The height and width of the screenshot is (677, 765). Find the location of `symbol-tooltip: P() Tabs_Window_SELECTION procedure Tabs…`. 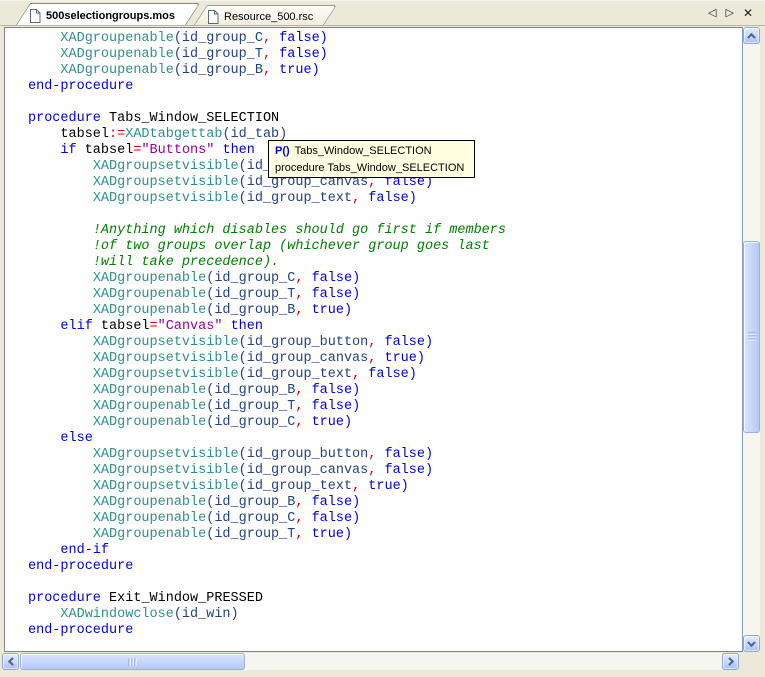

symbol-tooltip: P() Tabs_Window_SELECTION procedure Tabs… is located at coordinates (371, 159).